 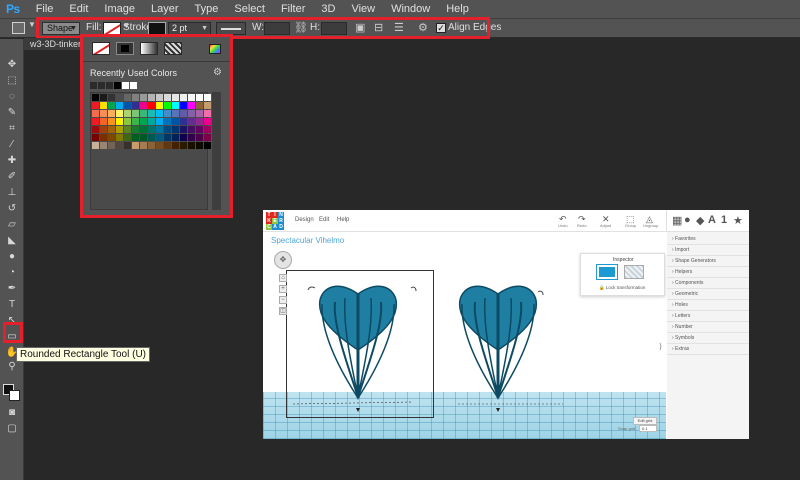 I want to click on type-tool-icon: T, so click(x=12, y=305).